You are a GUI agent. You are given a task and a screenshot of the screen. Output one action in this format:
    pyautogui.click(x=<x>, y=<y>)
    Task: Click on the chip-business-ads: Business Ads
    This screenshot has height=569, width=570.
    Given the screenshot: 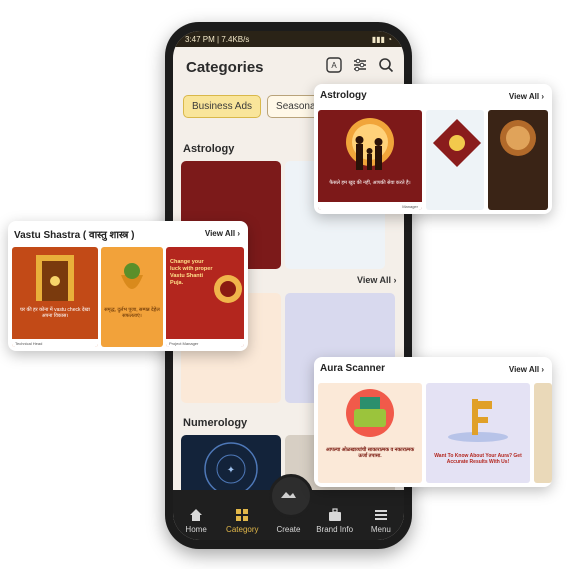 What is the action you would take?
    pyautogui.click(x=222, y=106)
    